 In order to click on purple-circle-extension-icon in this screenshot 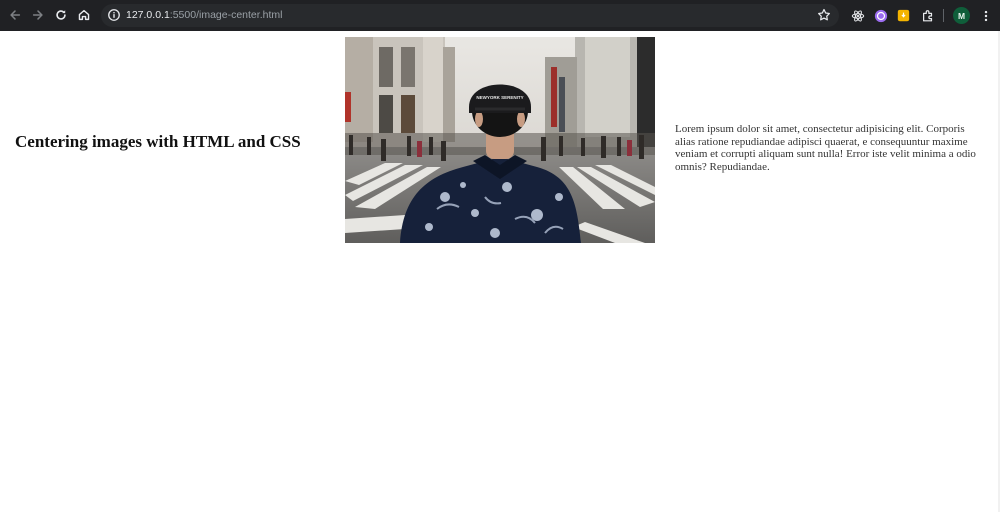, I will do `click(880, 15)`.